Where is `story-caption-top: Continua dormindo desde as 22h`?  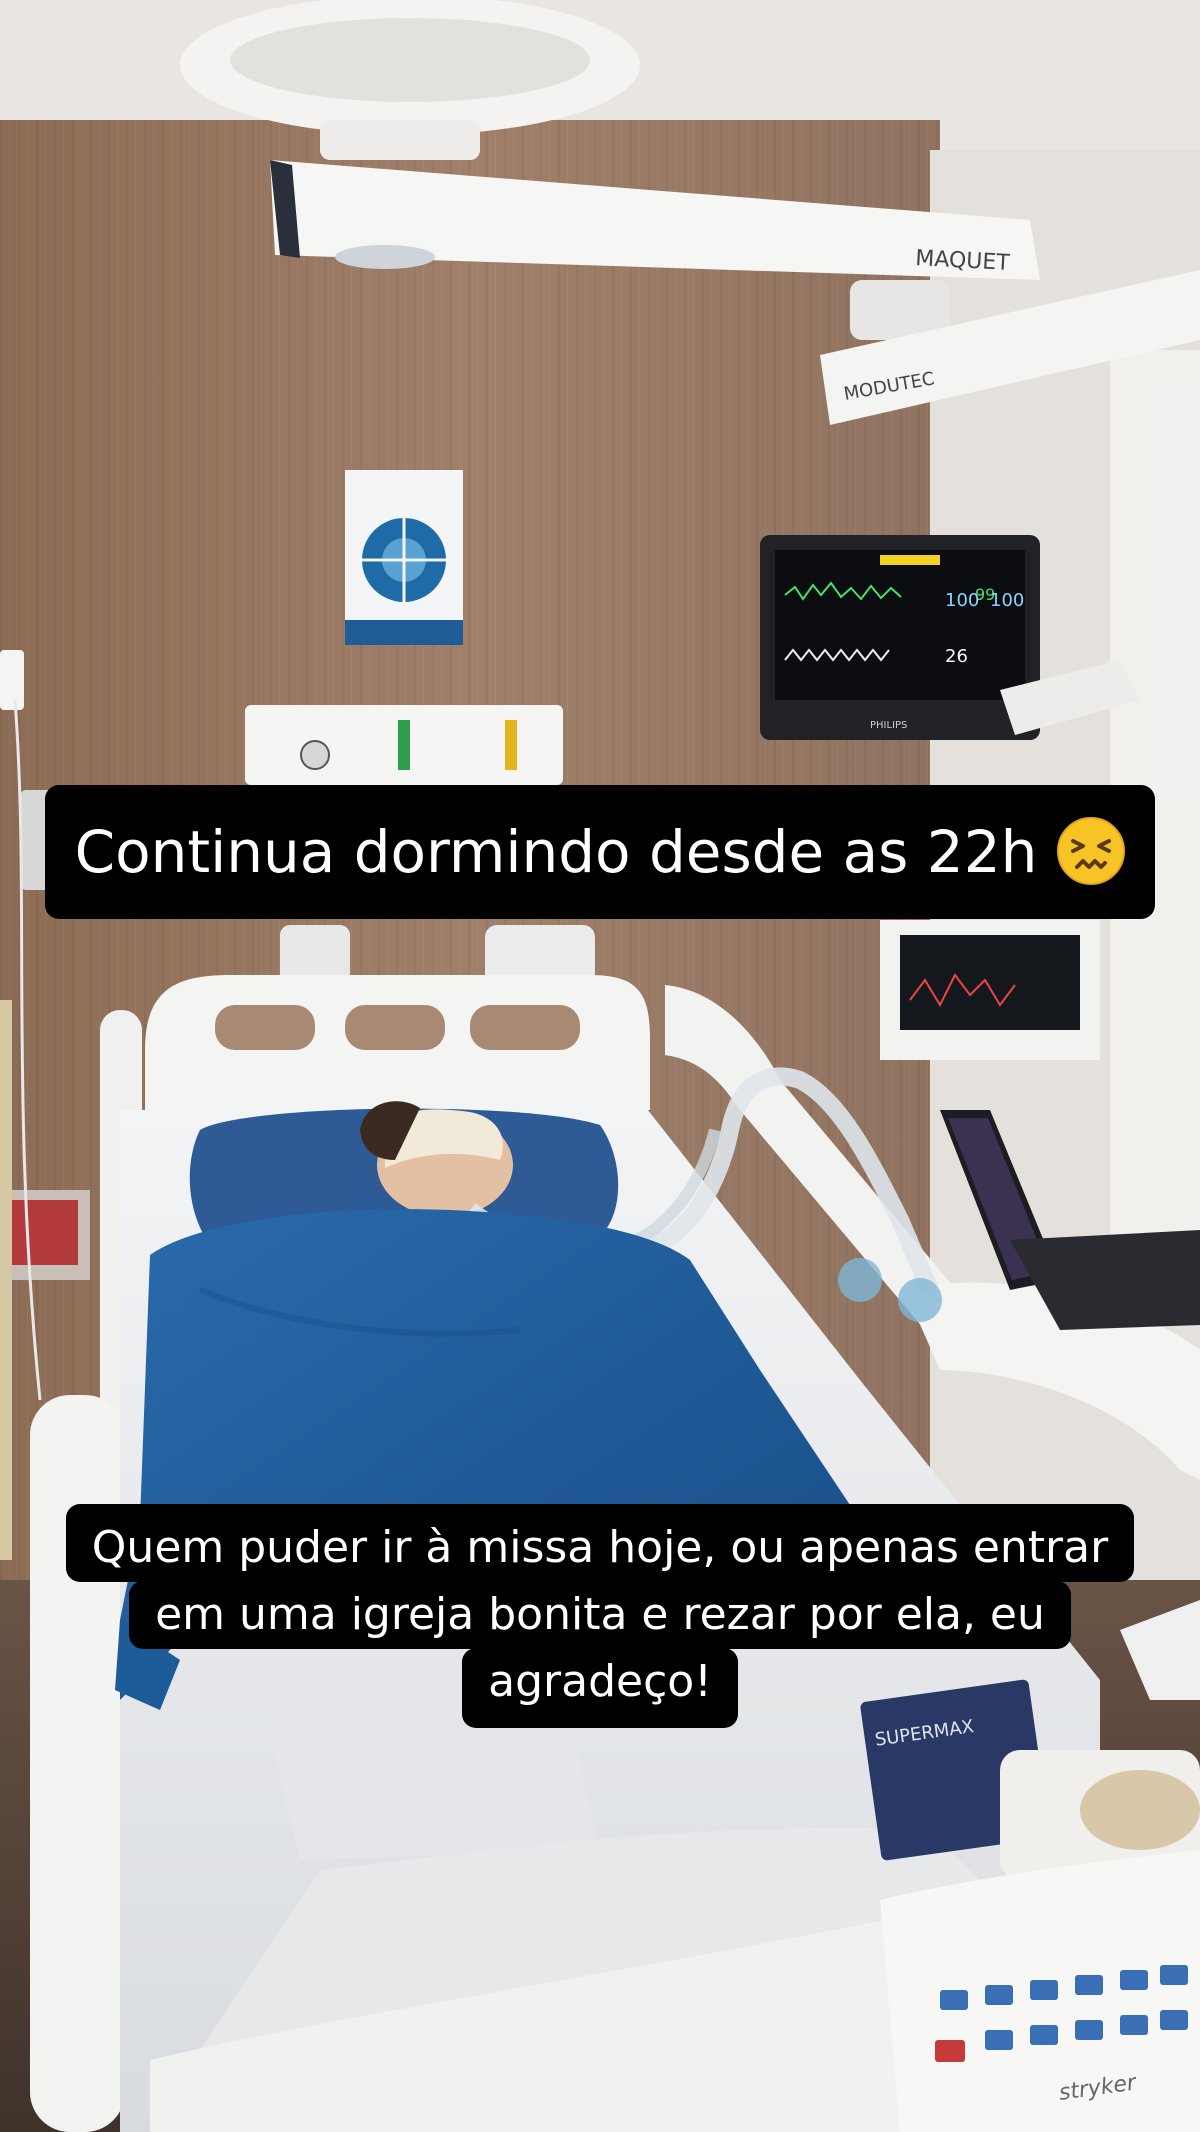 story-caption-top: Continua dormindo desde as 22h is located at coordinates (600, 852).